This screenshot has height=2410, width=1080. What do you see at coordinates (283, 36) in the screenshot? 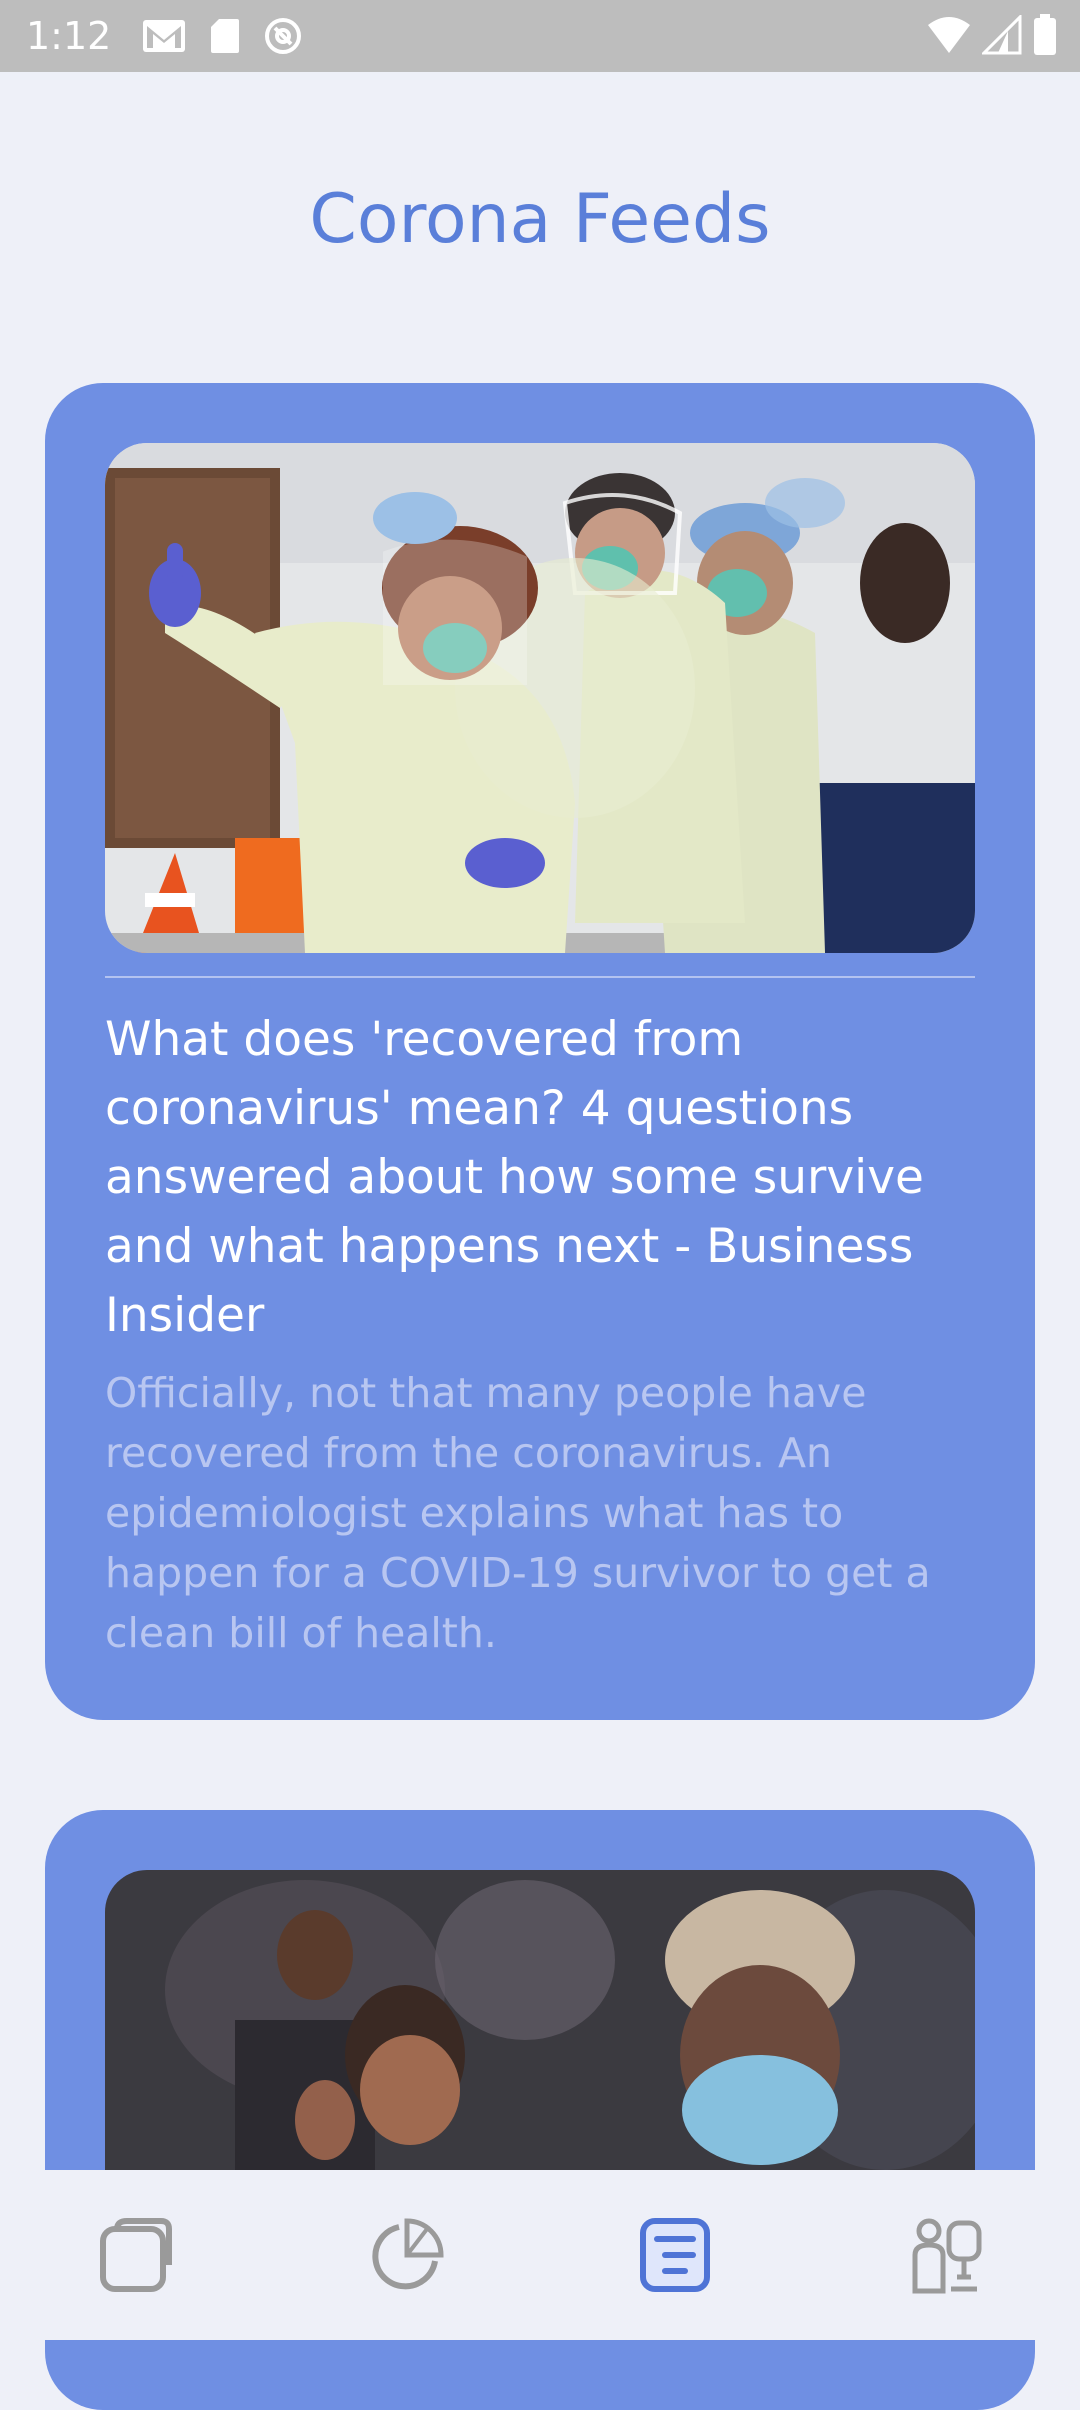
I see `sync-icon` at bounding box center [283, 36].